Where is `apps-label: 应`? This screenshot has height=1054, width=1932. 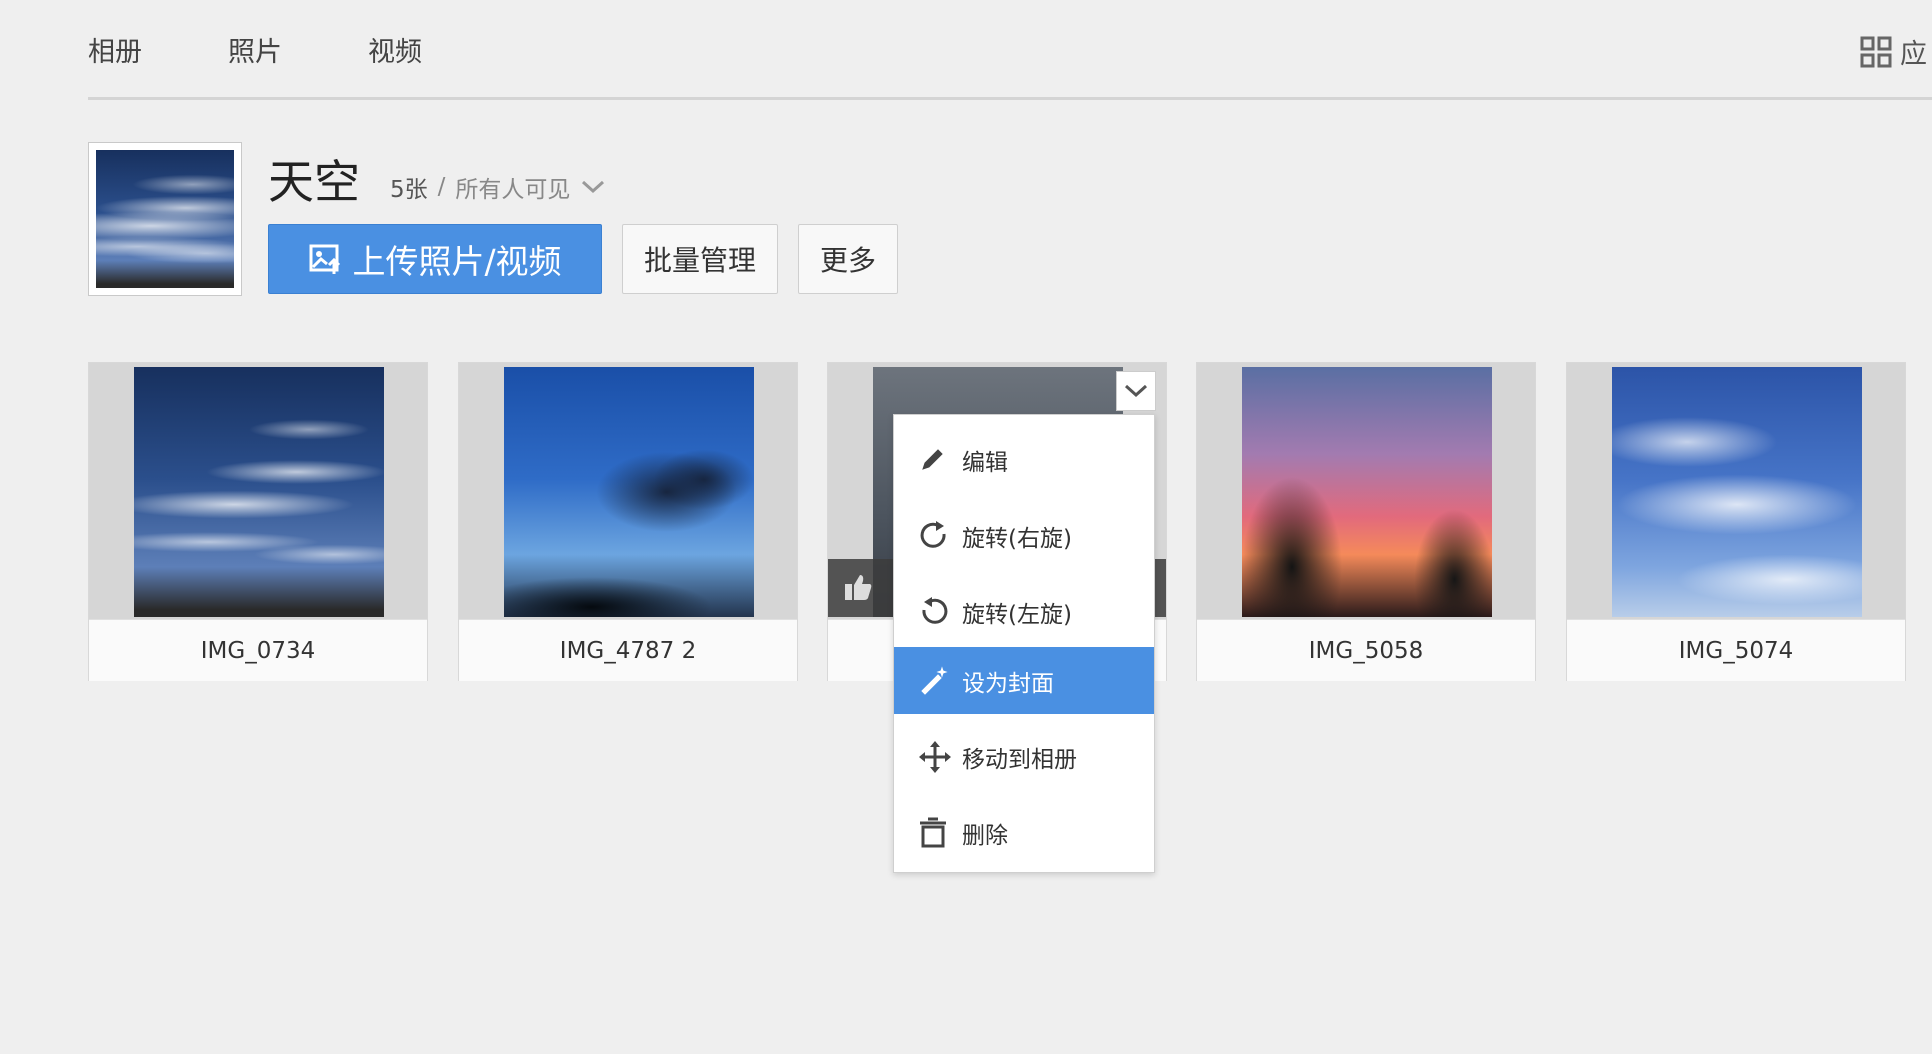
apps-label: 应 is located at coordinates (1913, 54).